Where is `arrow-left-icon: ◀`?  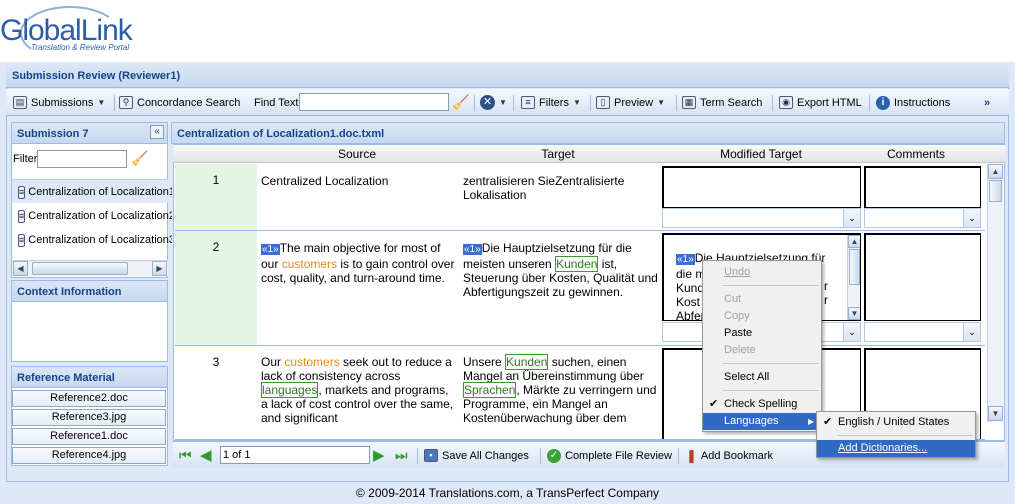 arrow-left-icon: ◀ is located at coordinates (206, 455).